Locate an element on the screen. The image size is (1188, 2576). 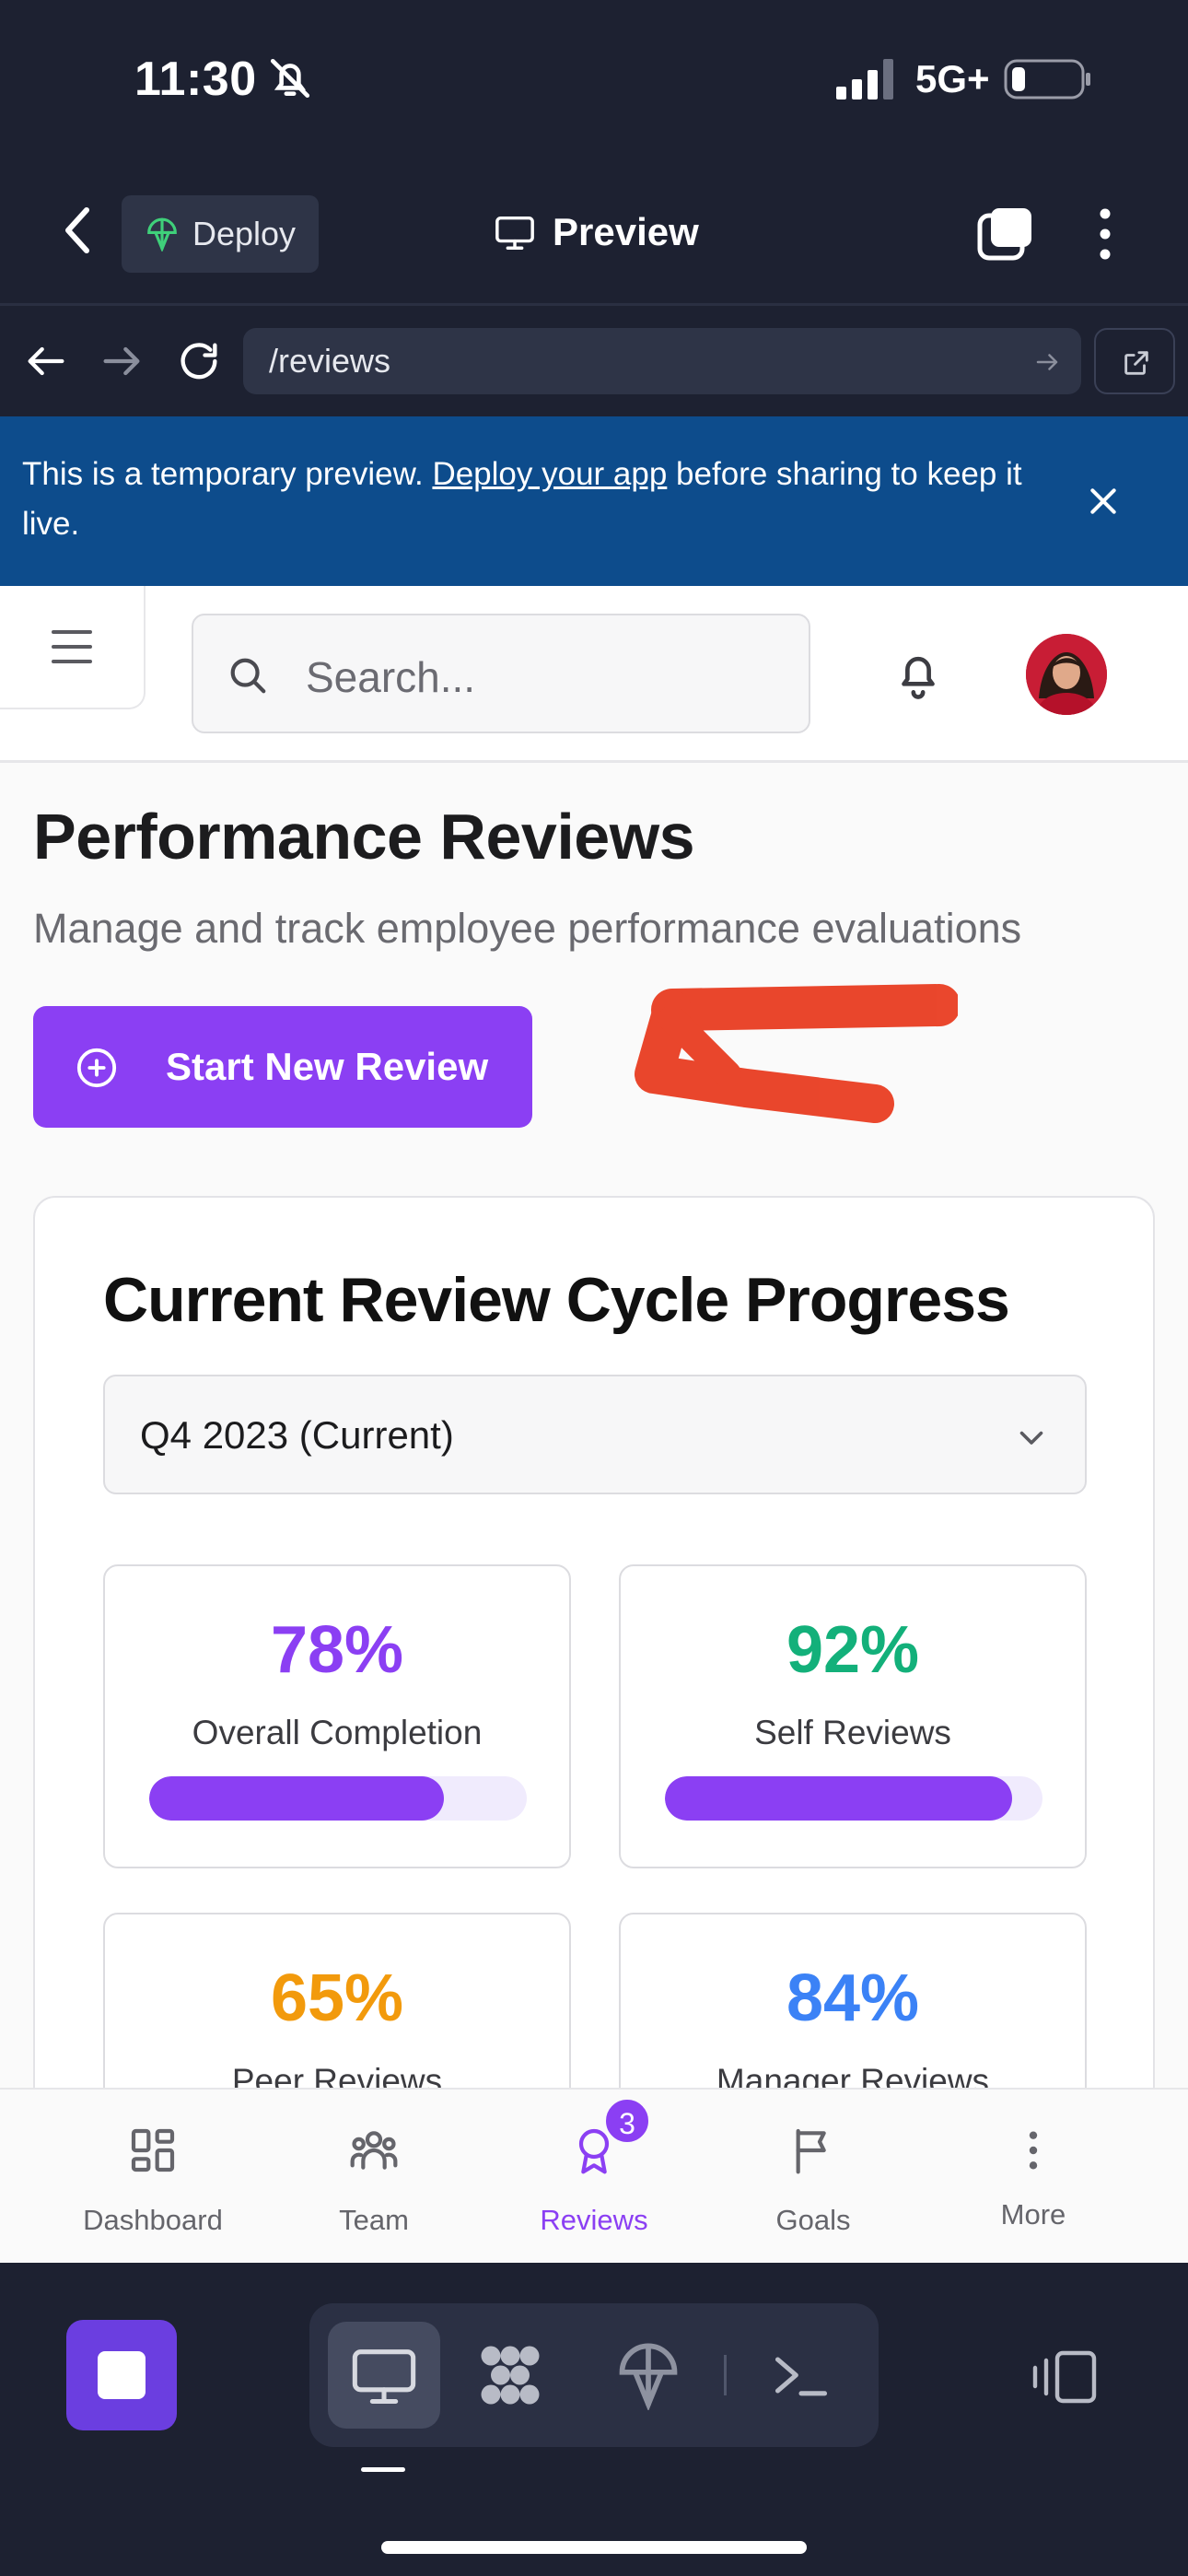
bottom-dock is located at coordinates (594, 2419).